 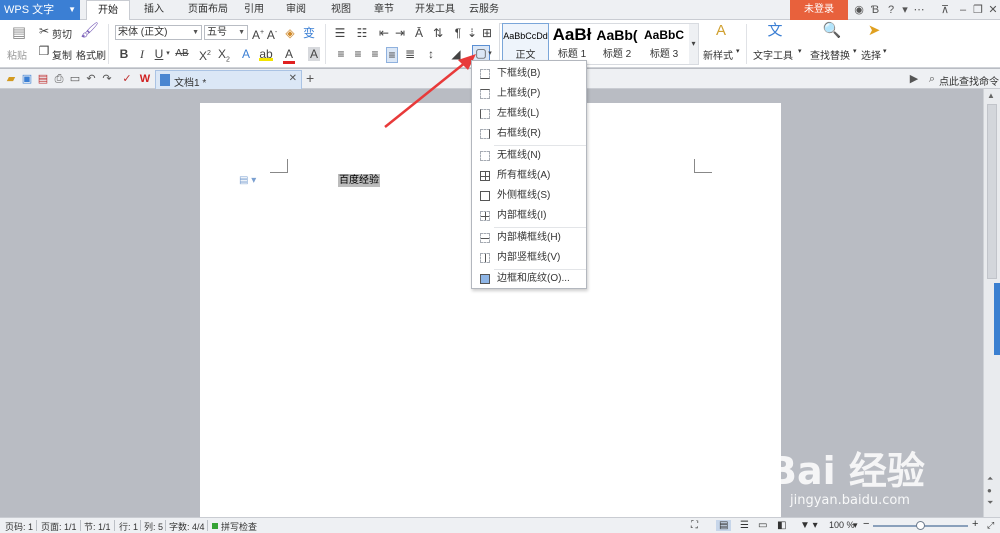 What do you see at coordinates (975, 524) in the screenshot?
I see `zoom-in-icon: +` at bounding box center [975, 524].